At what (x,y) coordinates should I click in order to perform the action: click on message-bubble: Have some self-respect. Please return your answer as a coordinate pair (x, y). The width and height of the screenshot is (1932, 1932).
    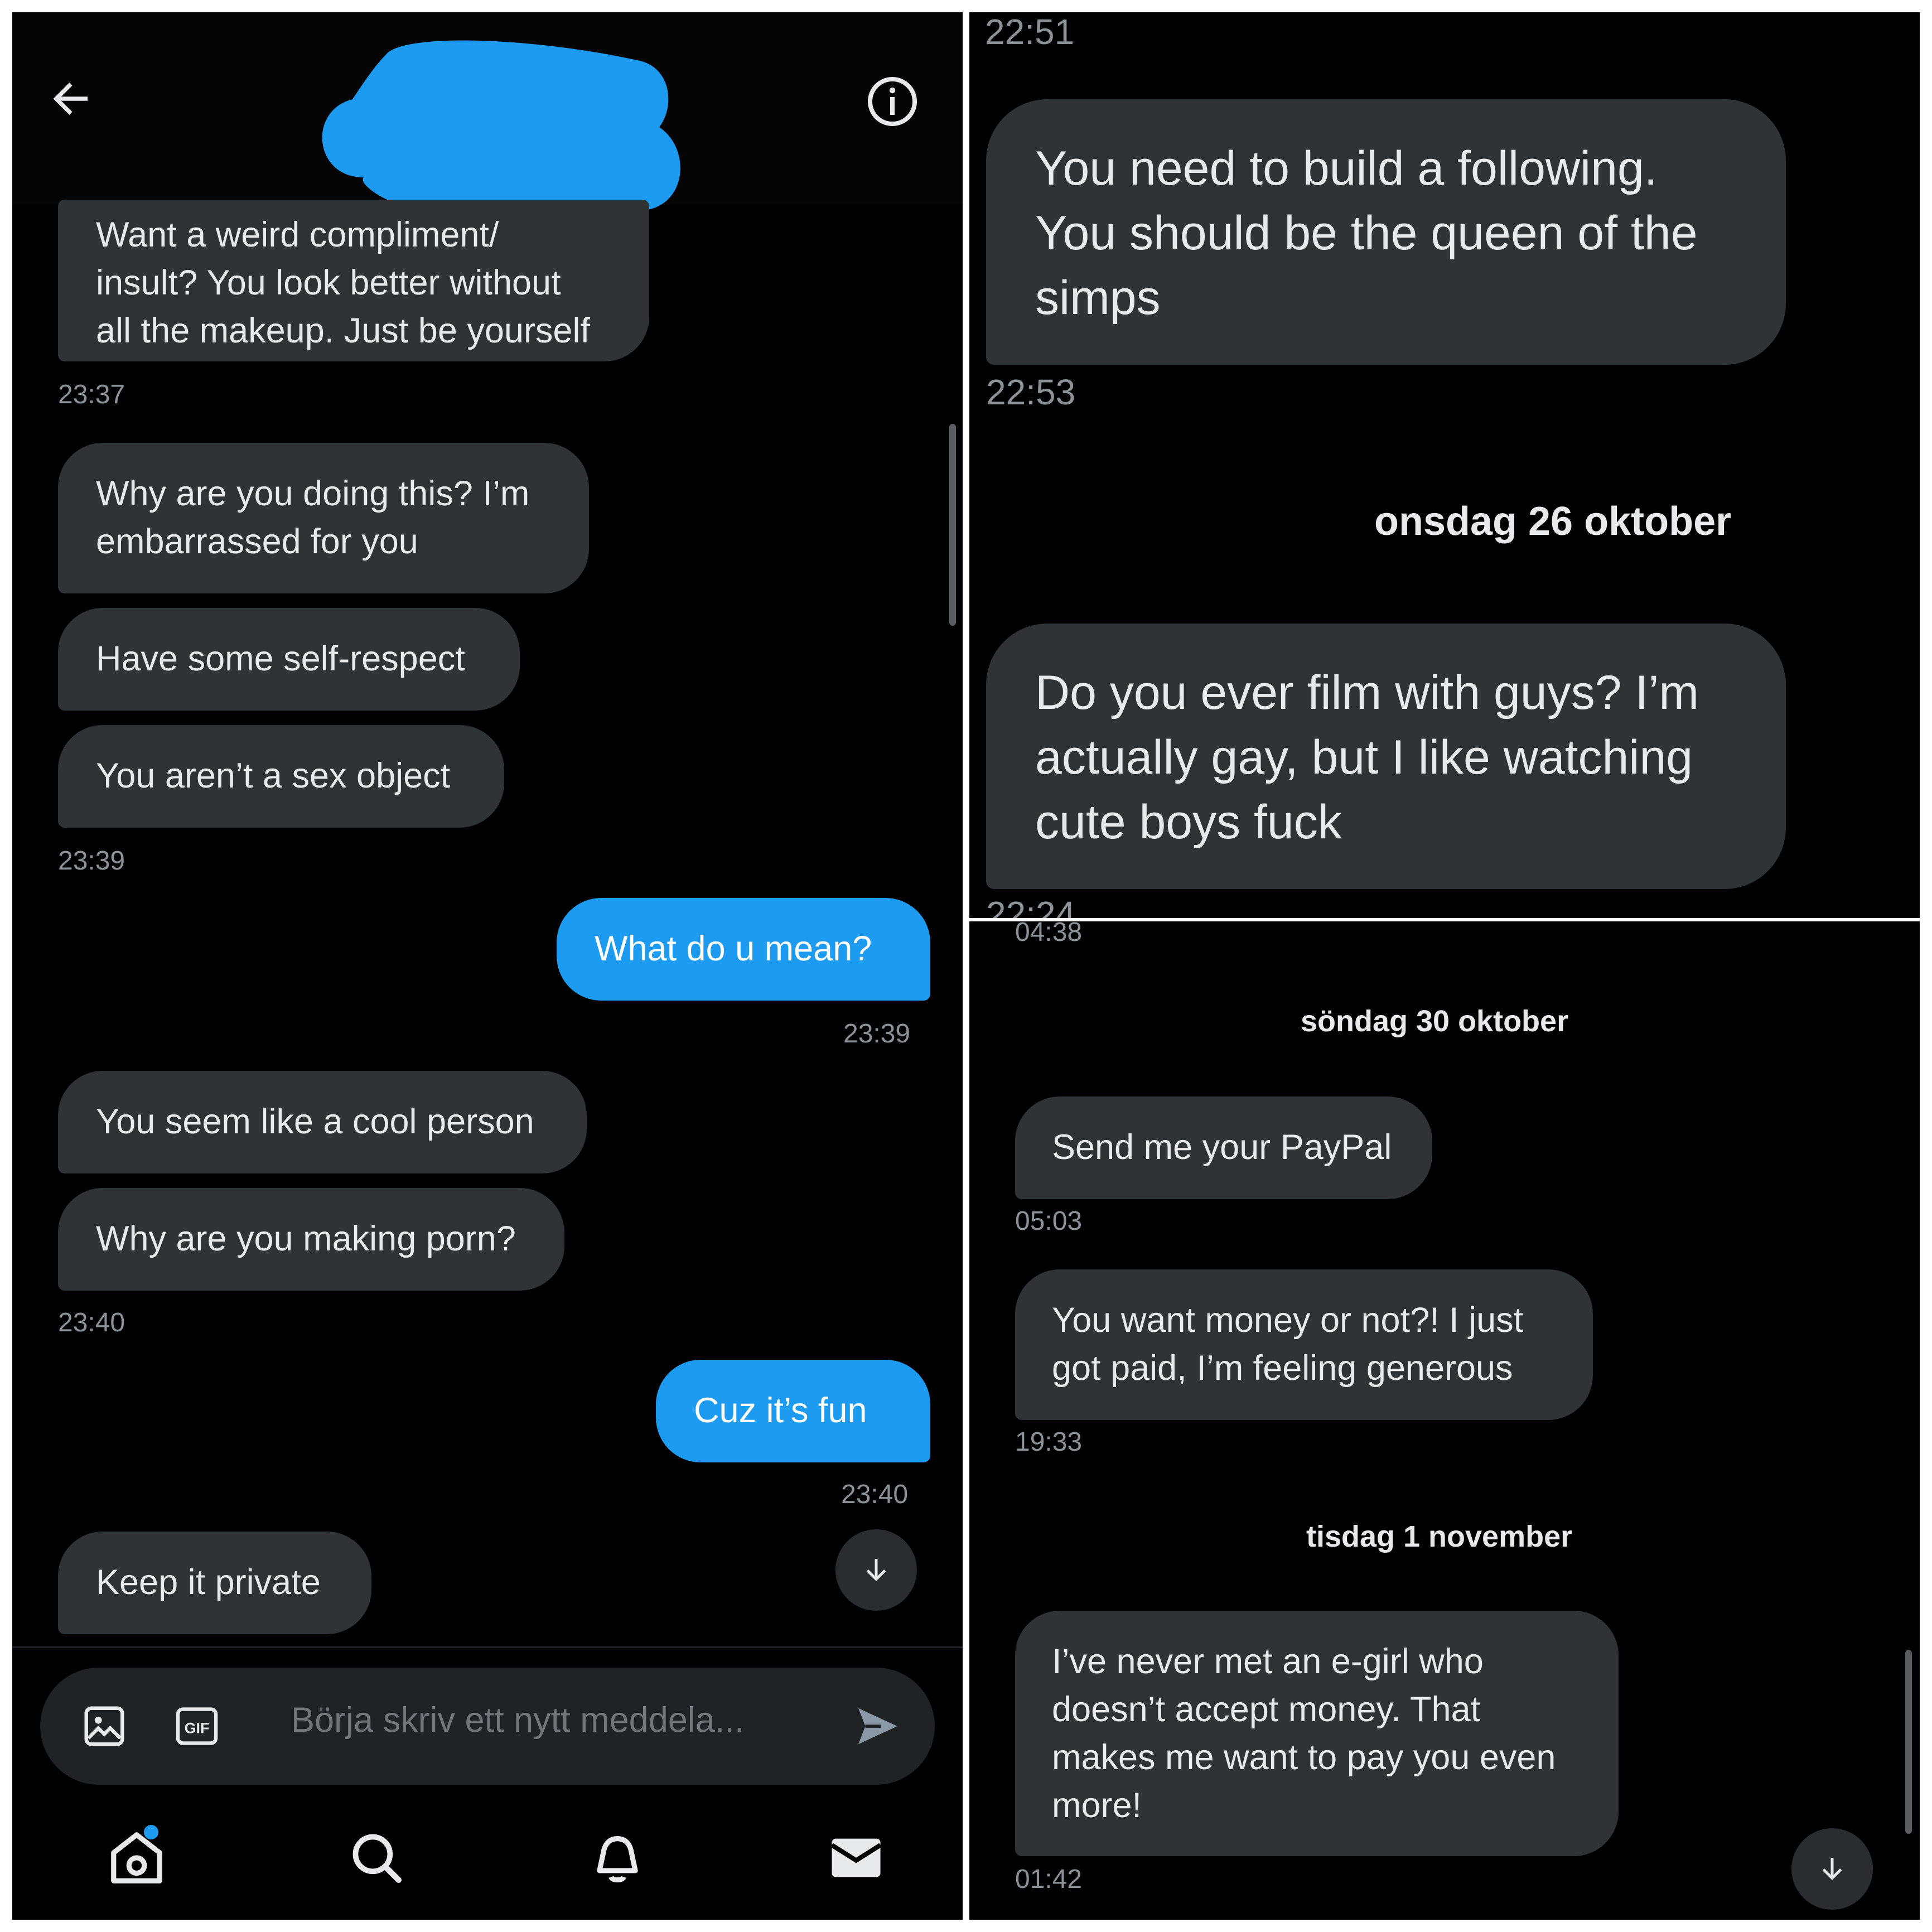
    Looking at the image, I should click on (289, 659).